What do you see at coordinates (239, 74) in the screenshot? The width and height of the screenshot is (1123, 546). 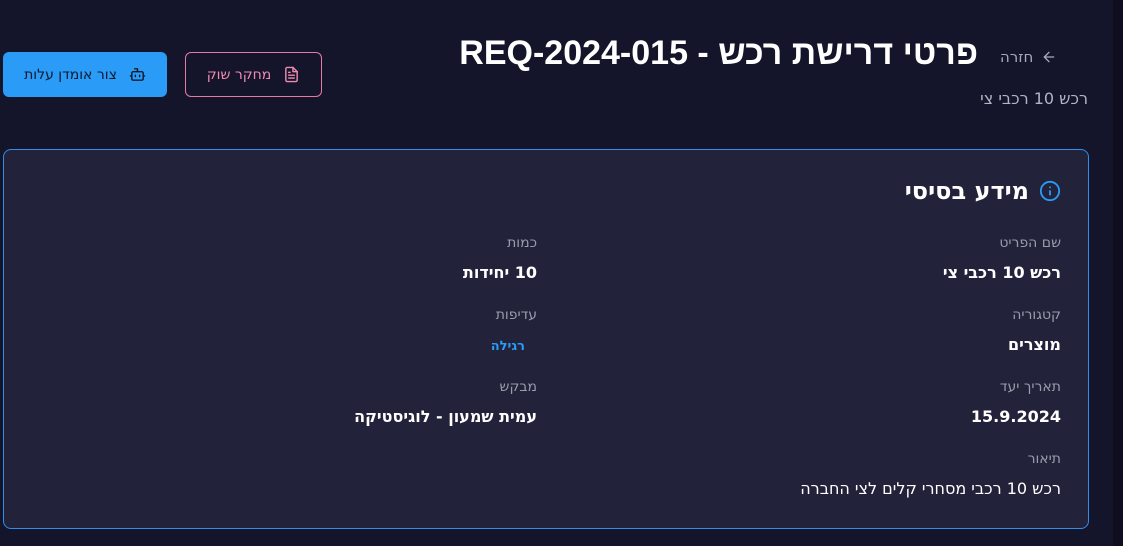 I see `market-research-label: מחקר שוק` at bounding box center [239, 74].